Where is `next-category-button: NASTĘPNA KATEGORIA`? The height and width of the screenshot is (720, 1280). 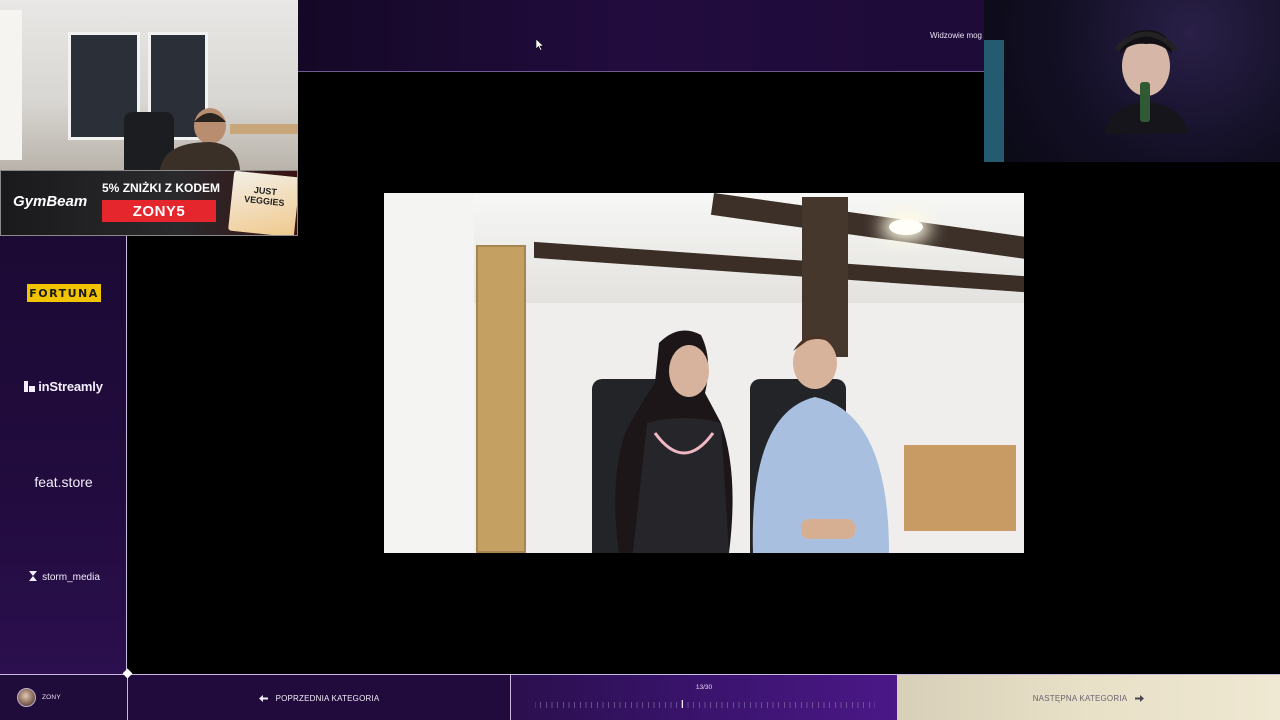 next-category-button: NASTĘPNA KATEGORIA is located at coordinates (1088, 697).